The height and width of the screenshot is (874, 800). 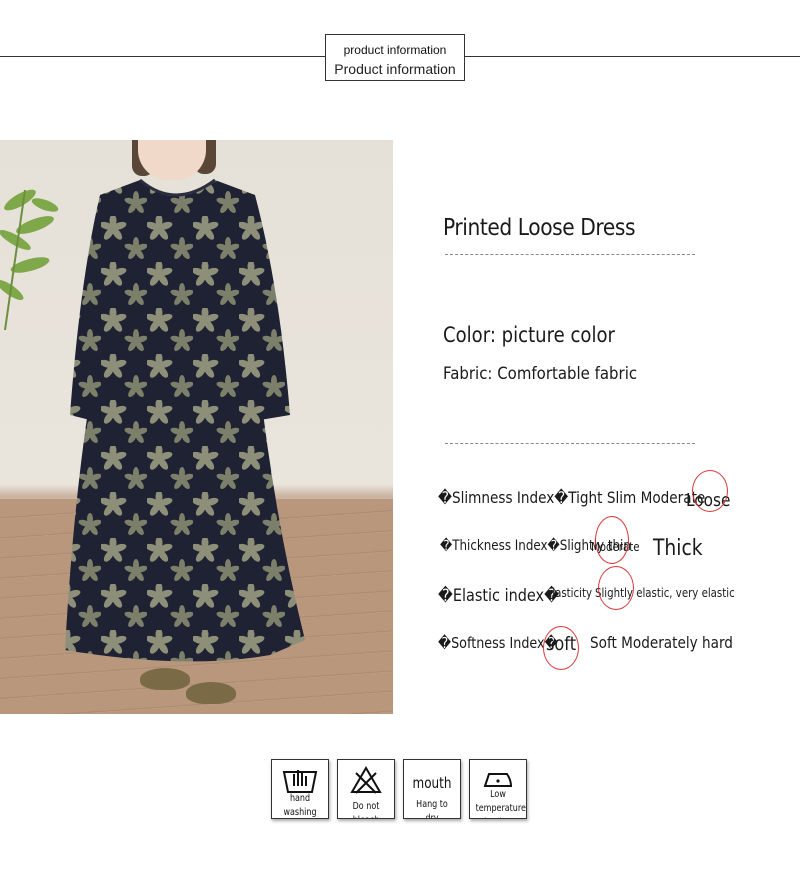 I want to click on care-hang-dry: mouth Hang to dry, so click(x=432, y=789).